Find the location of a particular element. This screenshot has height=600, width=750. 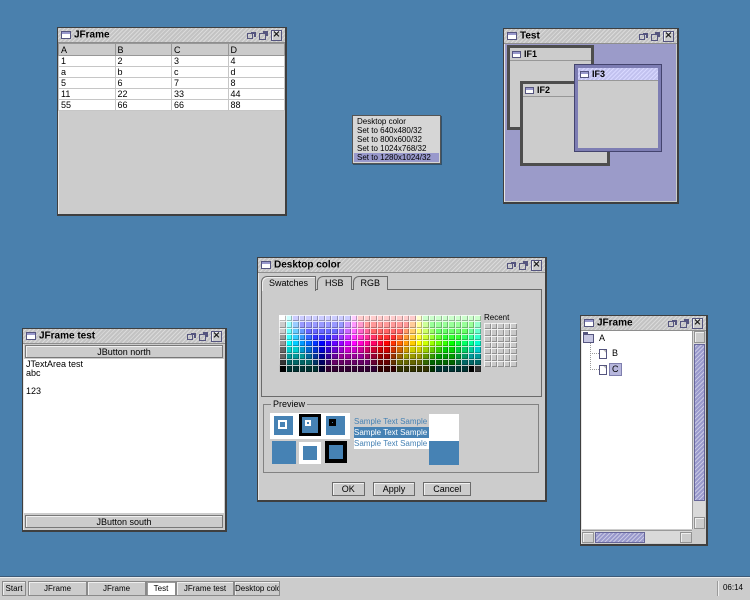

task-button-jframe-test: JFrame test is located at coordinates (205, 588).